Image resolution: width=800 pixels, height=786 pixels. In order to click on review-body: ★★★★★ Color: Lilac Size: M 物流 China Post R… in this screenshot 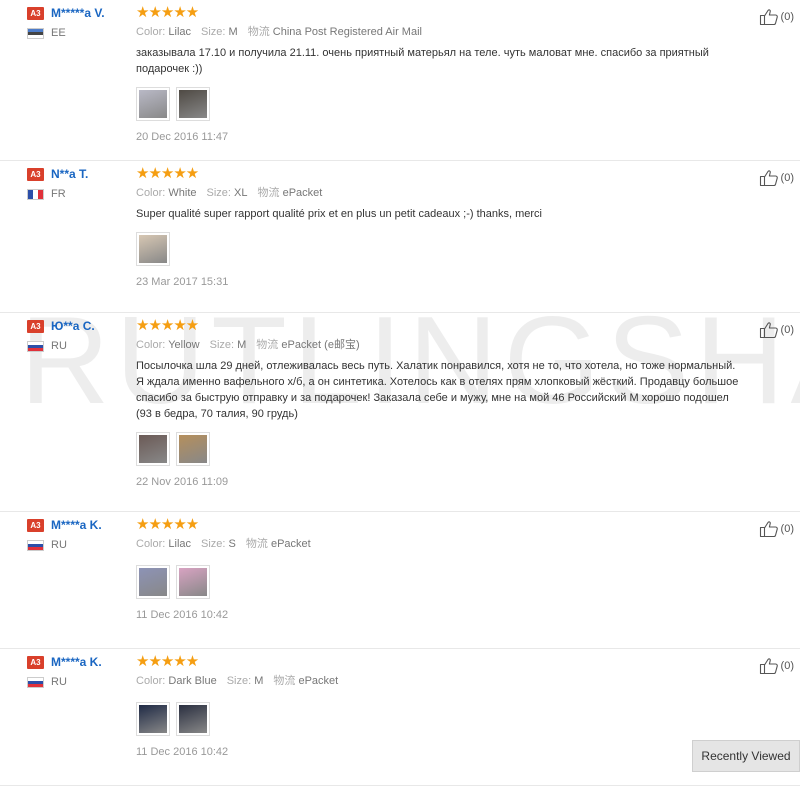, I will do `click(441, 74)`.